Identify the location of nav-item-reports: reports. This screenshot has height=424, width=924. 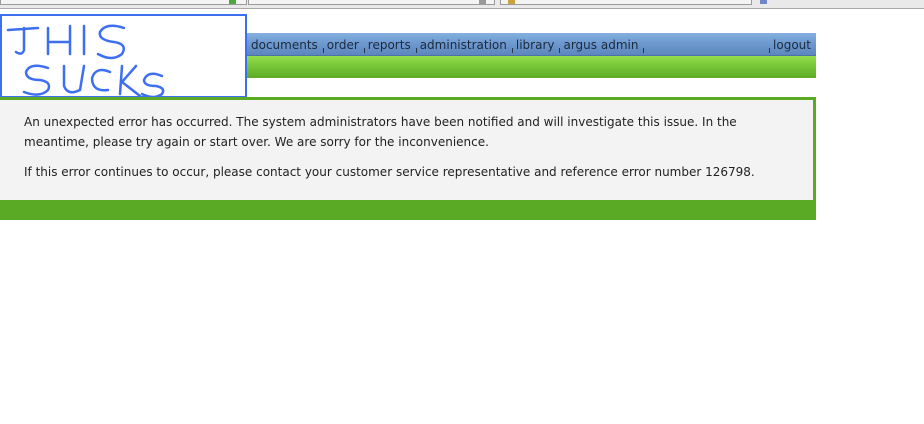
(390, 45).